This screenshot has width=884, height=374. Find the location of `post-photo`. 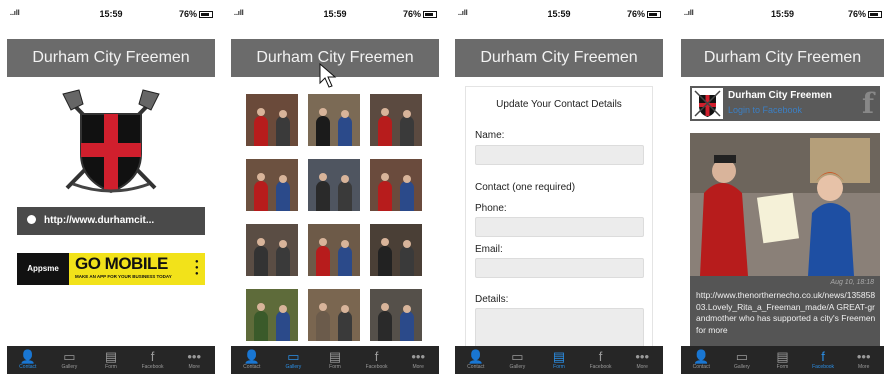

post-photo is located at coordinates (785, 204).